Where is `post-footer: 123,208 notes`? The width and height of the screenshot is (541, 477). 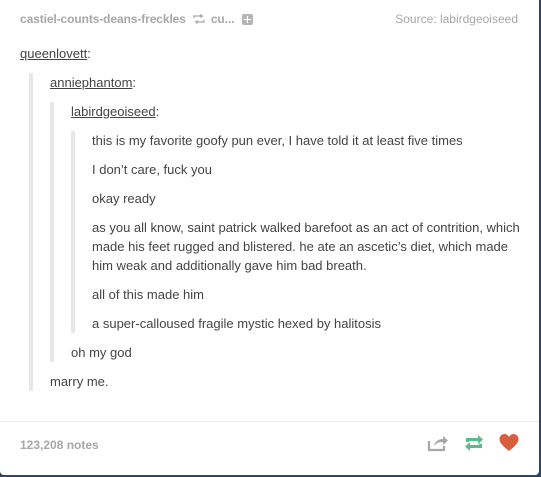
post-footer: 123,208 notes is located at coordinates (269, 448).